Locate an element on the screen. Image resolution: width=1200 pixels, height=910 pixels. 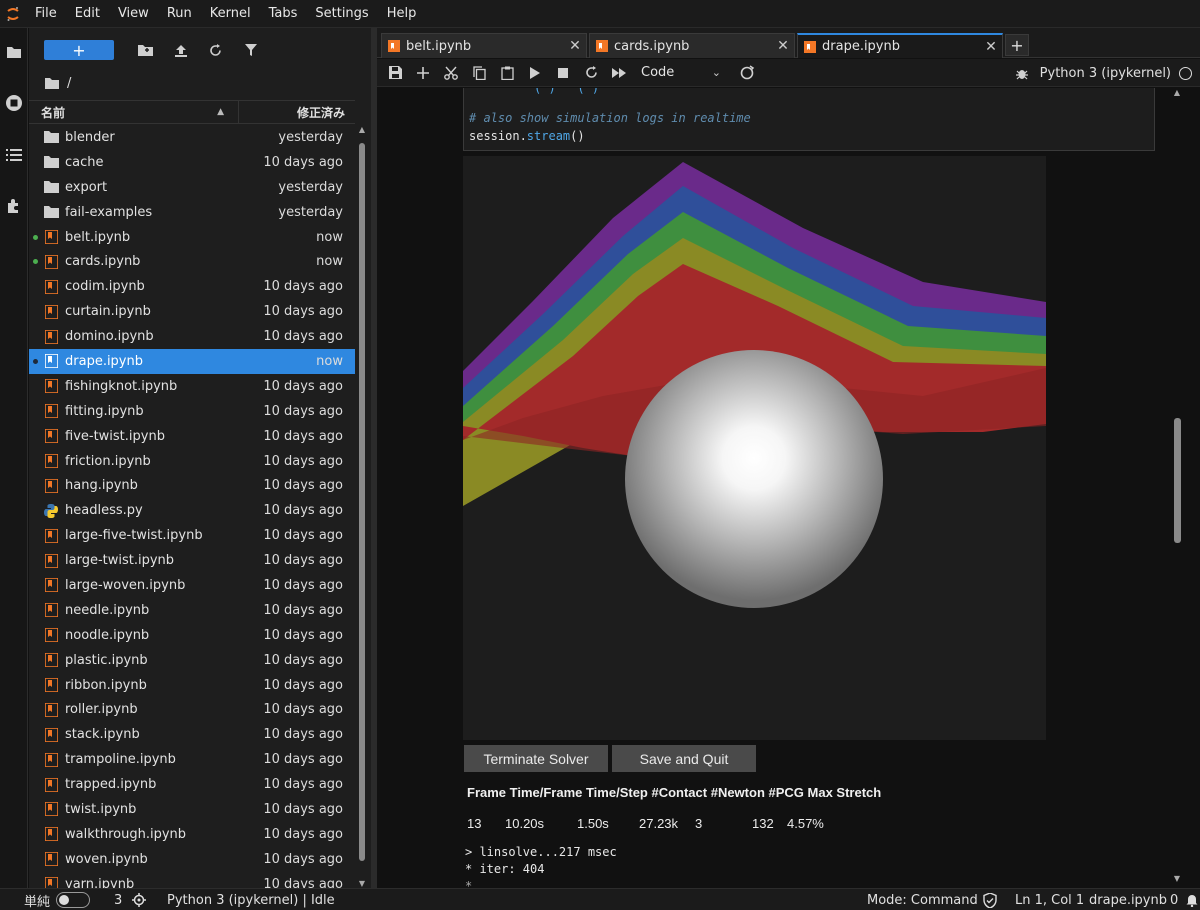
file-row: stack.ipynb 10 days ago is located at coordinates (192, 734).